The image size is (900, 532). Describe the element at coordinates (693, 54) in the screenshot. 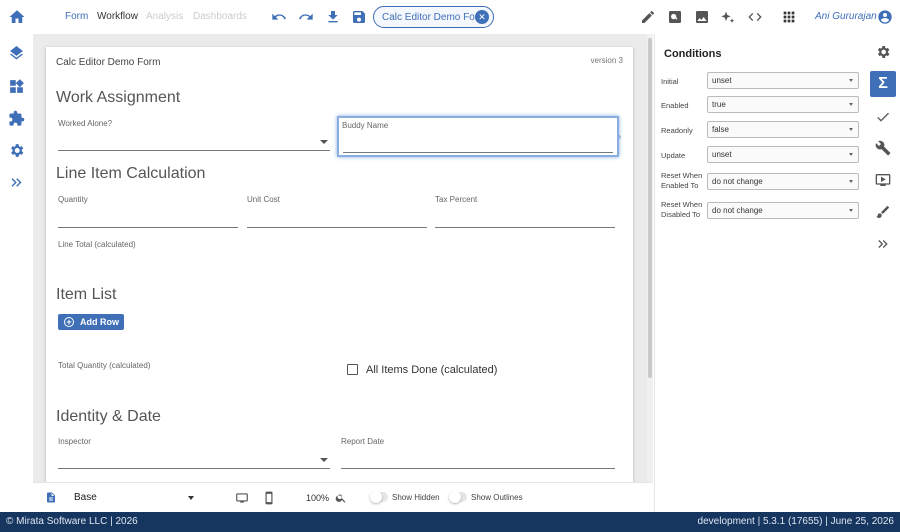

I see `panel-title: Conditions` at that location.